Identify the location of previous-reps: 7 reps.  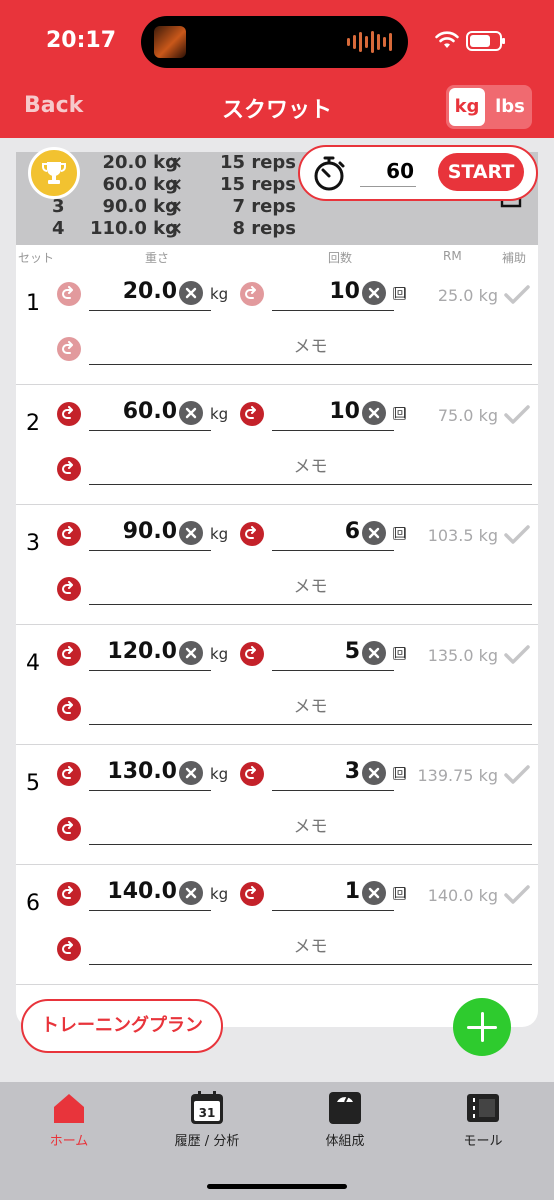
(264, 206).